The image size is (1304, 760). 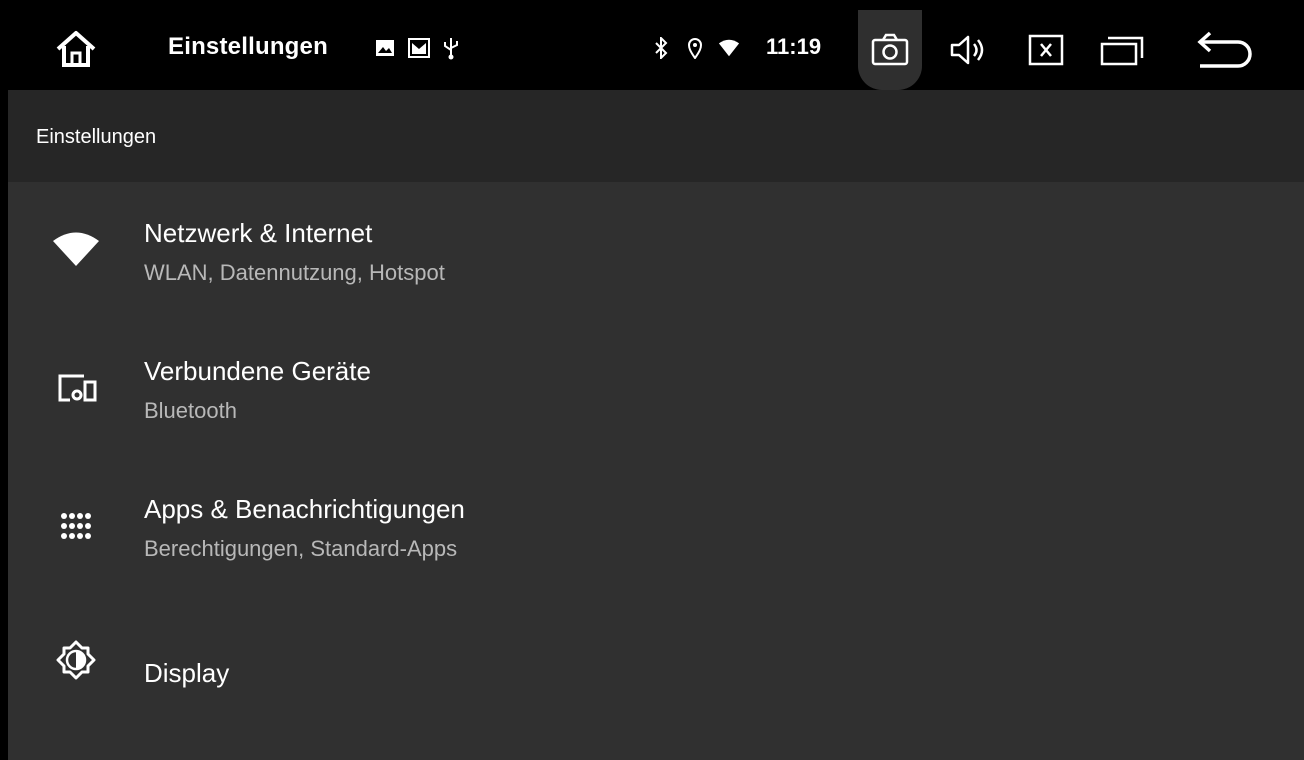 I want to click on back-icon, so click(x=1224, y=49).